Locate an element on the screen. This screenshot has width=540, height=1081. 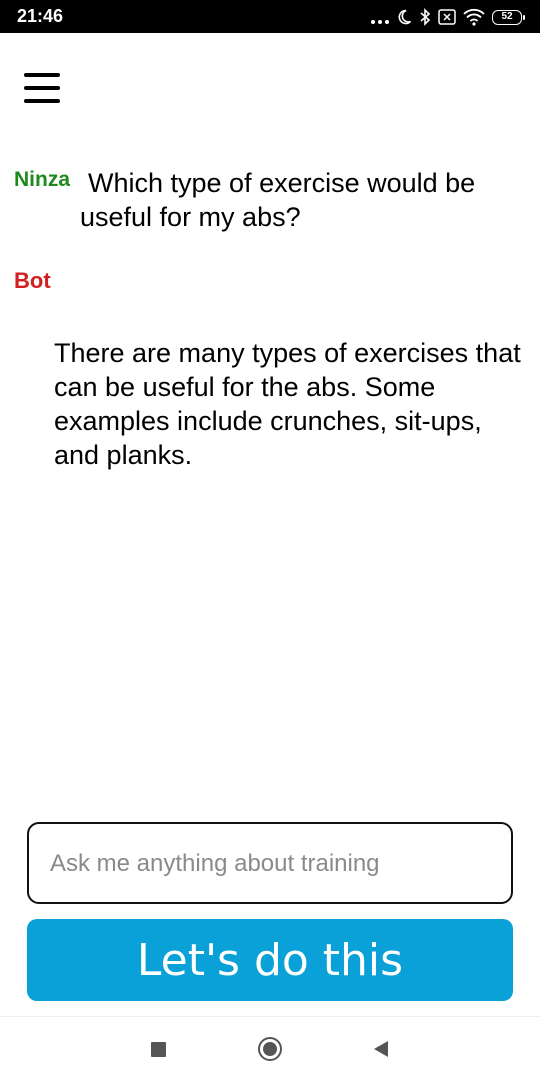
battery-icon: 52 is located at coordinates (508, 17).